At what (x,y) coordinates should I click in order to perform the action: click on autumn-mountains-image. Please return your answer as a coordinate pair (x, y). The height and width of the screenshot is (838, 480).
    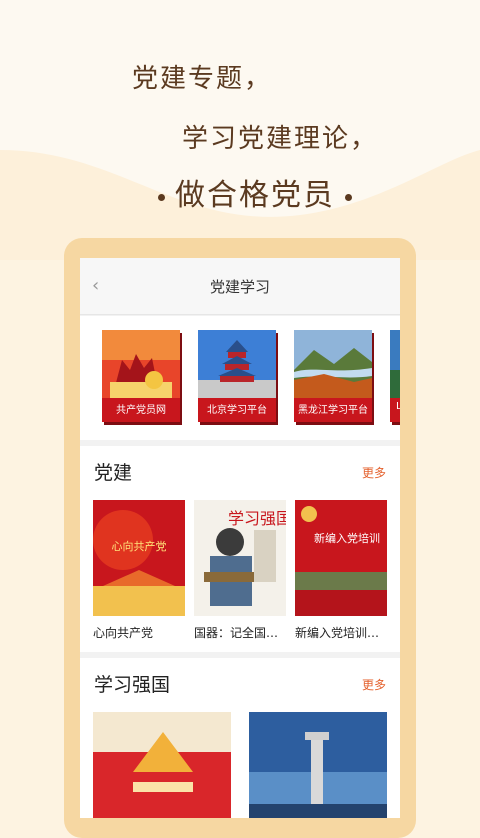
    Looking at the image, I should click on (333, 364).